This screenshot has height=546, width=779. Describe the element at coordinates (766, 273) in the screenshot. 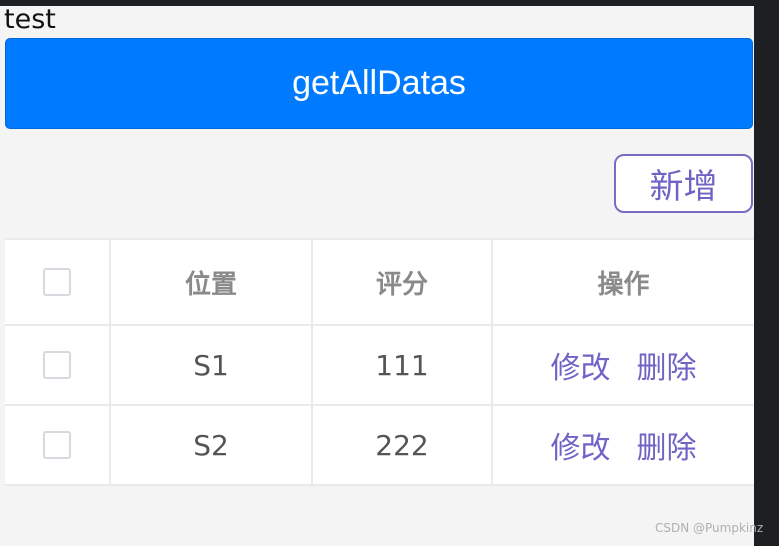

I see `window-right-strip` at that location.